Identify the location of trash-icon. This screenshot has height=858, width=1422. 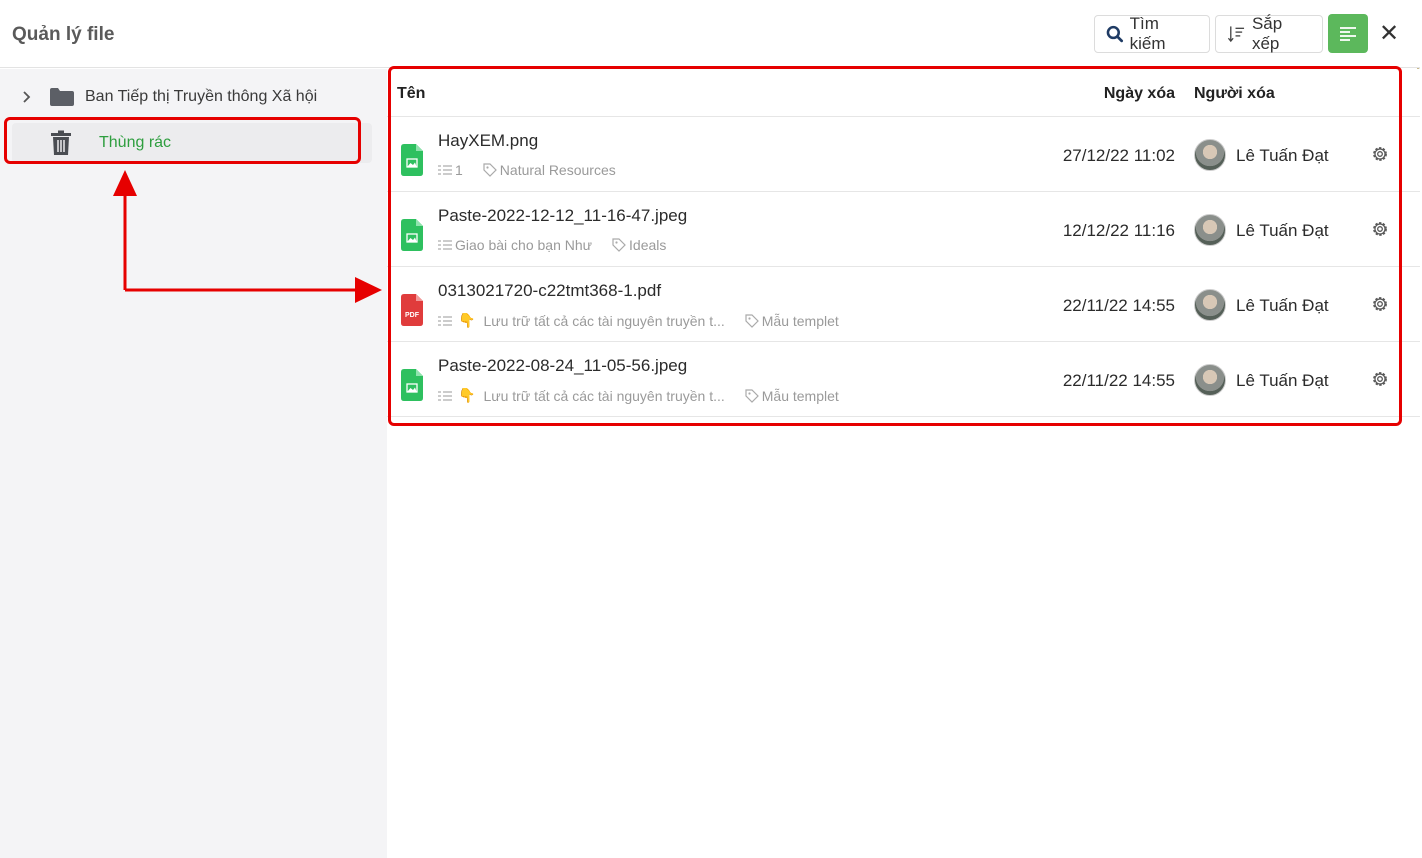
(61, 142).